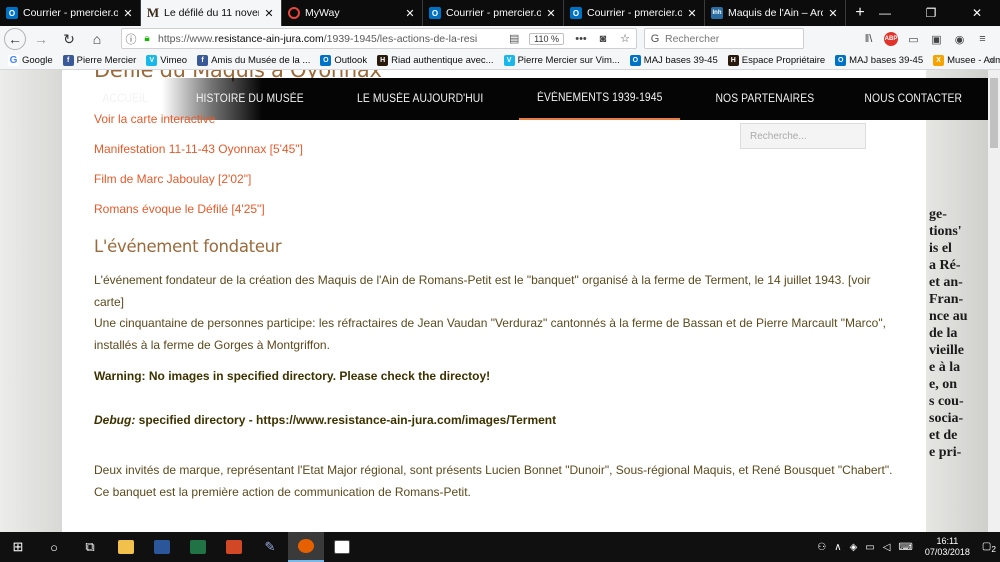  I want to click on back-button: ←, so click(15, 39).